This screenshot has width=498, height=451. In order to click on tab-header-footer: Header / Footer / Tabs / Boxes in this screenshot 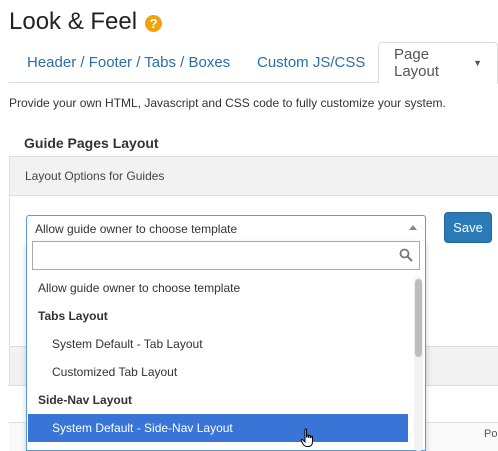, I will do `click(128, 62)`.